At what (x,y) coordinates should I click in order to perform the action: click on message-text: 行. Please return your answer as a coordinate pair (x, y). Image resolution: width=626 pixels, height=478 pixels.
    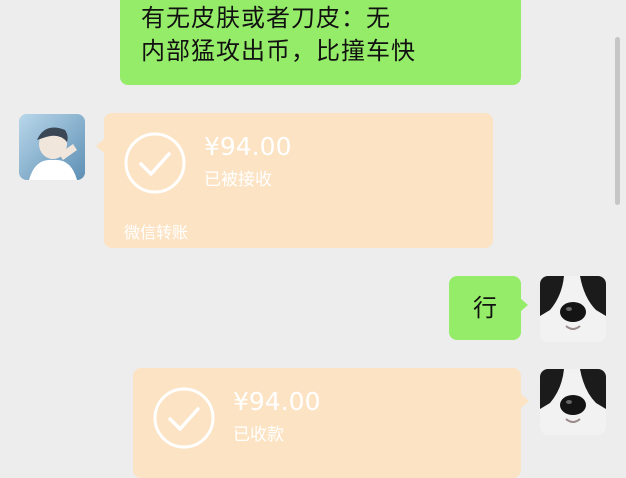
    Looking at the image, I should click on (485, 308).